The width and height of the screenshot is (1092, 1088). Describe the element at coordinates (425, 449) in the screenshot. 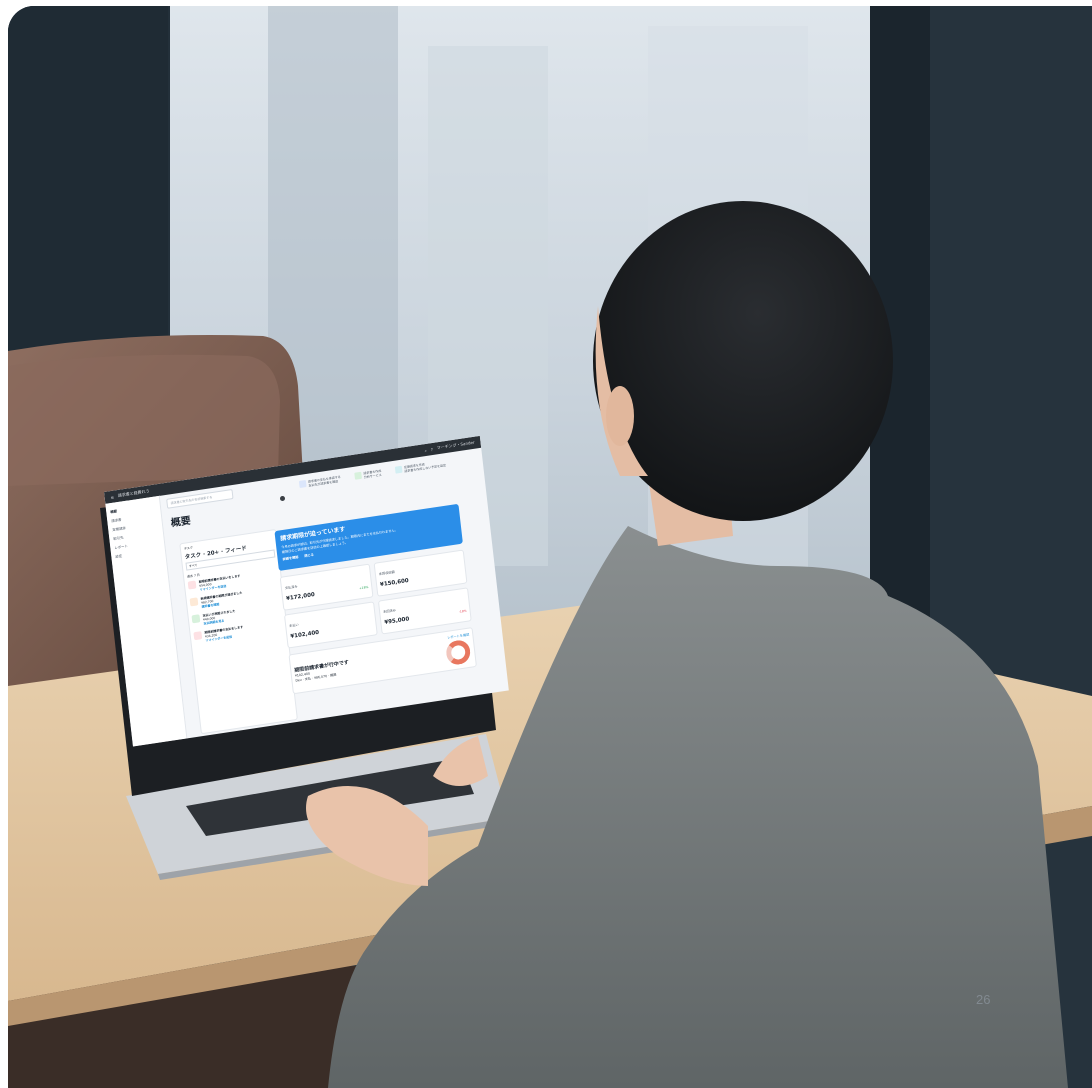

I see `search-icon: ⌕` at that location.